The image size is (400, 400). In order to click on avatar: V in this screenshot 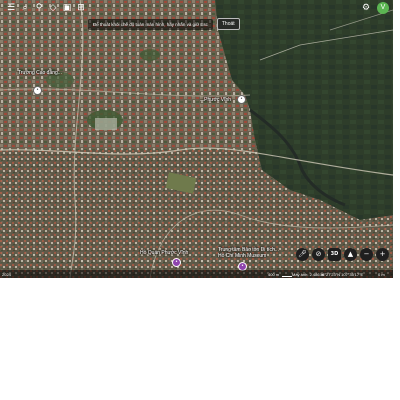, I will do `click(383, 8)`.